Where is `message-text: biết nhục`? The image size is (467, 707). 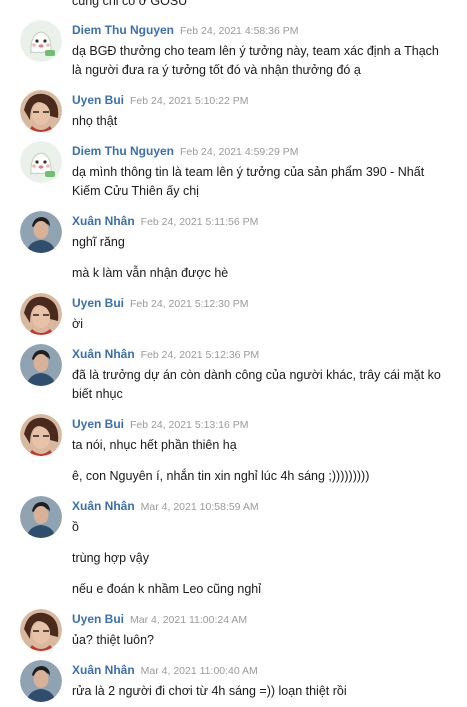
message-text: biết nhục is located at coordinates (97, 394).